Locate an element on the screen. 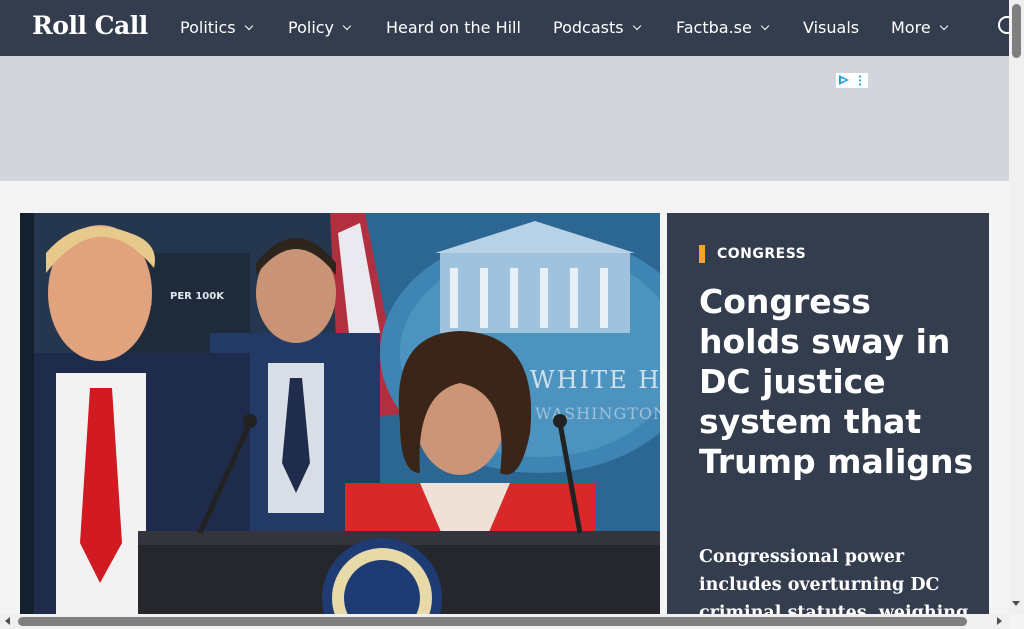 The height and width of the screenshot is (629, 1024). vertical-scrollbar-thumb is located at coordinates (1016, 31).